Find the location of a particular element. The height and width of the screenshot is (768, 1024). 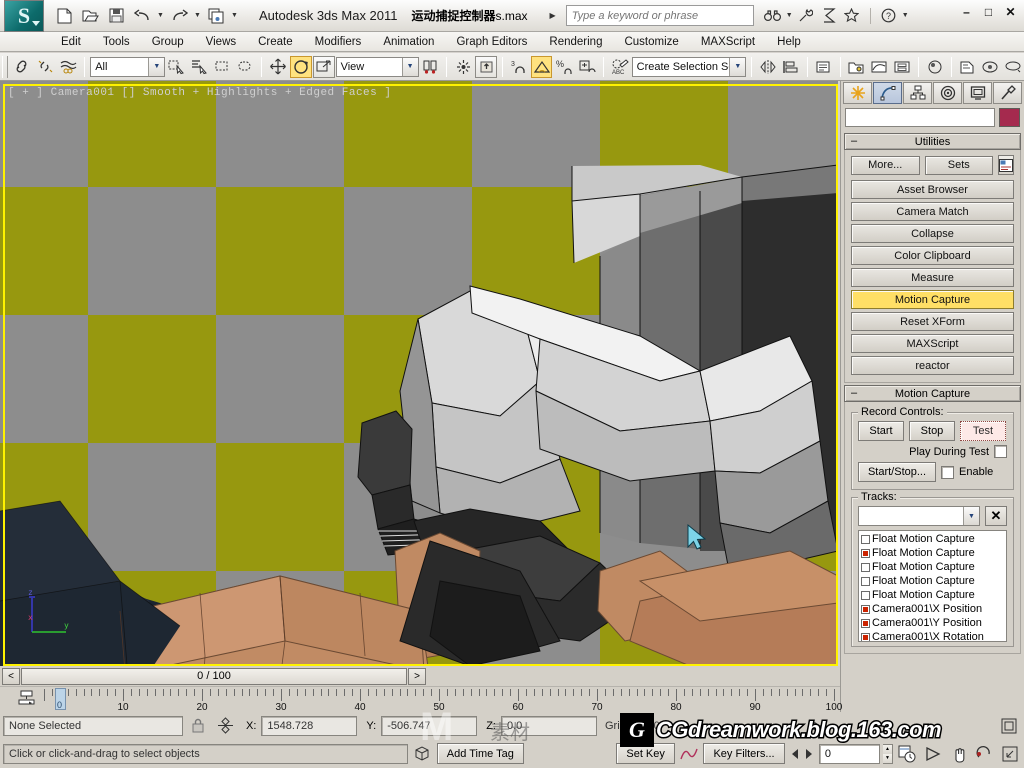

pan-view-icon is located at coordinates (958, 754).